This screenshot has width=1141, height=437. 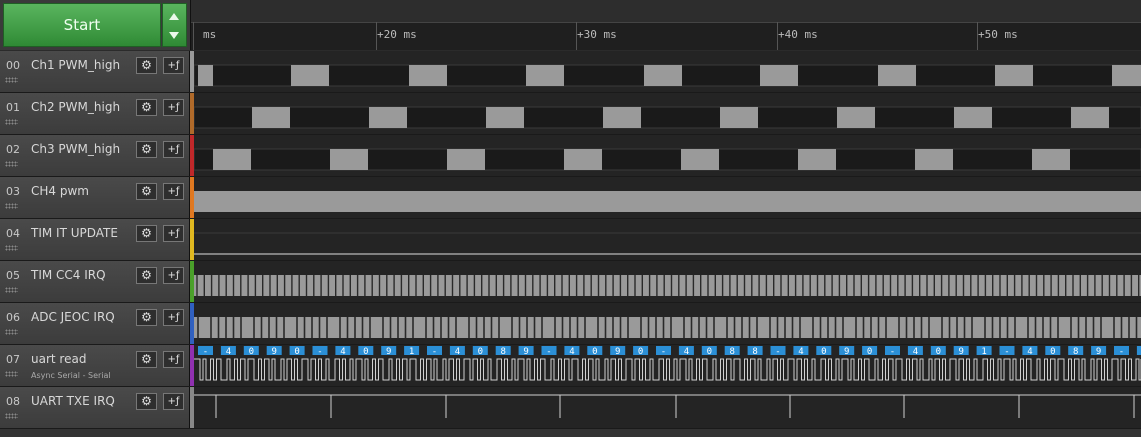 What do you see at coordinates (174, 35) in the screenshot?
I see `chevron-down-icon` at bounding box center [174, 35].